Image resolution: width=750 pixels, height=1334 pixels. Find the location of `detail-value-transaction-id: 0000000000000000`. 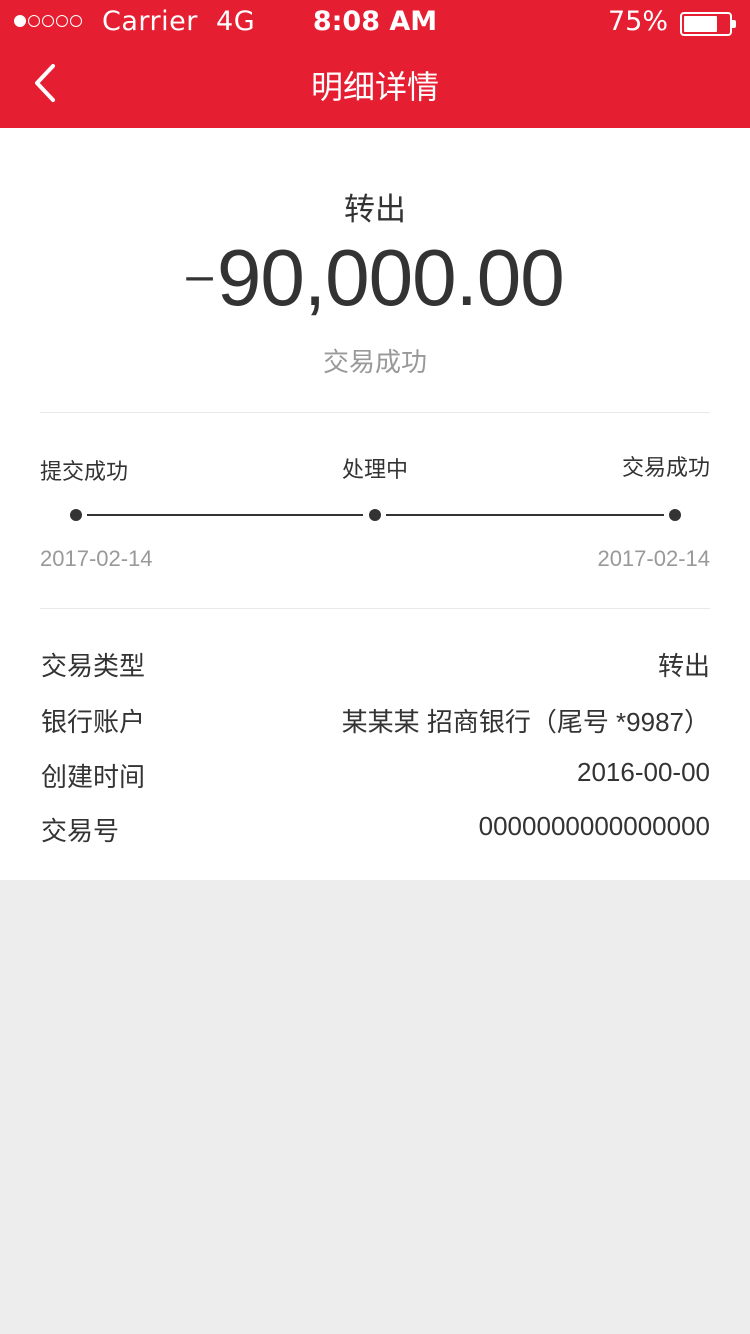

detail-value-transaction-id: 0000000000000000 is located at coordinates (594, 826).